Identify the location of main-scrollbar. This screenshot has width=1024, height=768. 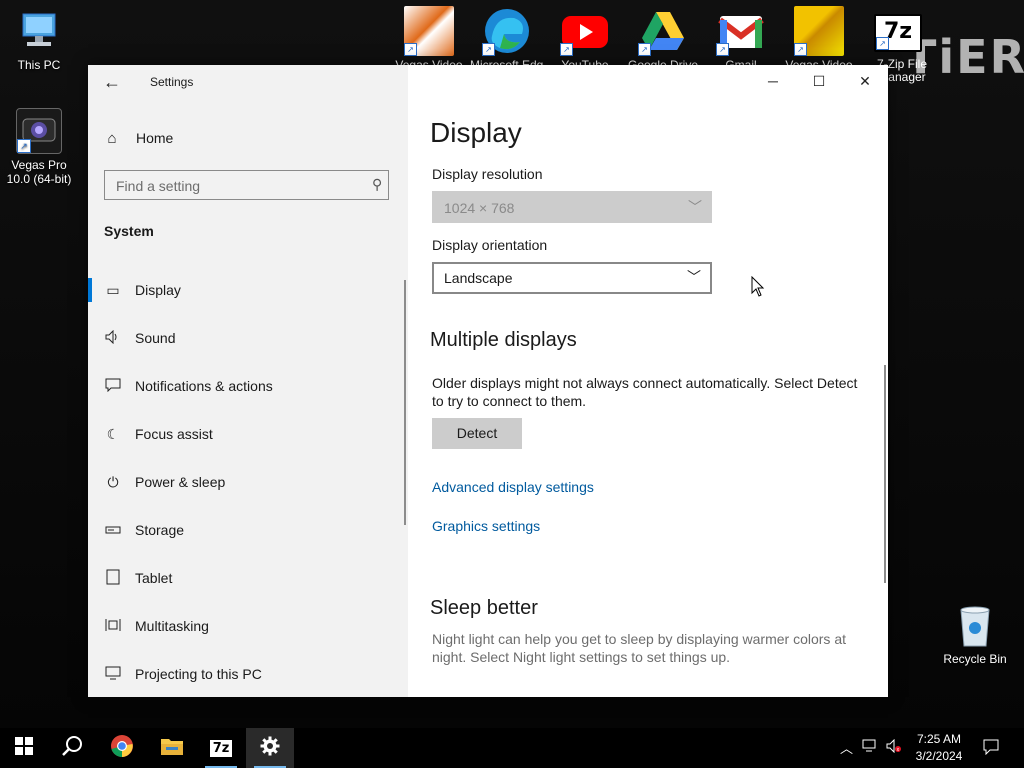
(885, 474).